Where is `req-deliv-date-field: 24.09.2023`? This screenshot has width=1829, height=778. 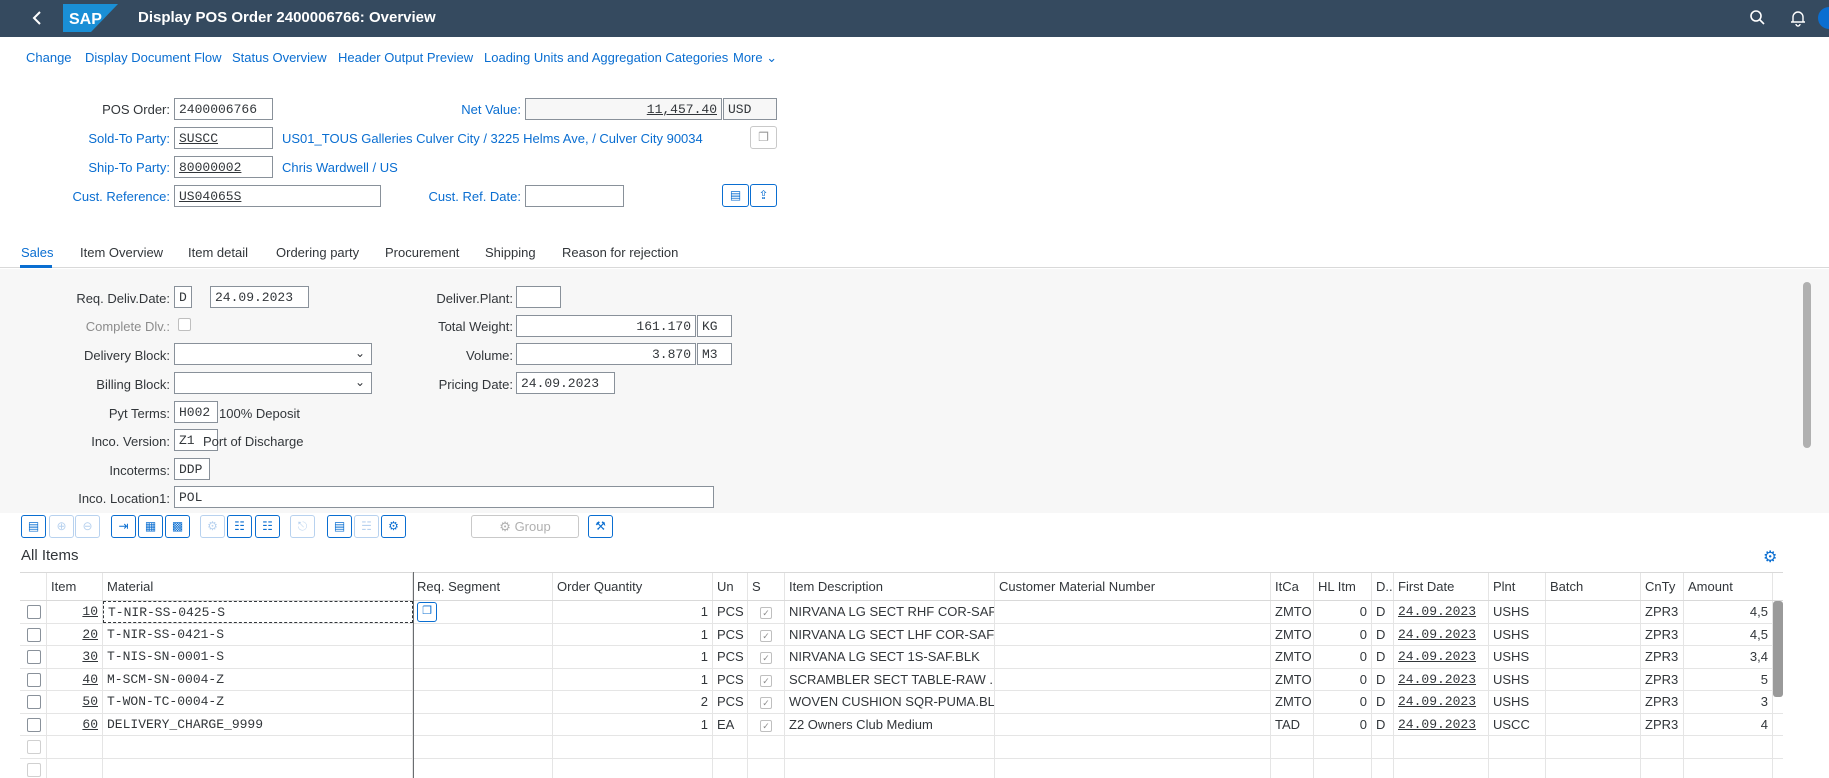 req-deliv-date-field: 24.09.2023 is located at coordinates (259, 297).